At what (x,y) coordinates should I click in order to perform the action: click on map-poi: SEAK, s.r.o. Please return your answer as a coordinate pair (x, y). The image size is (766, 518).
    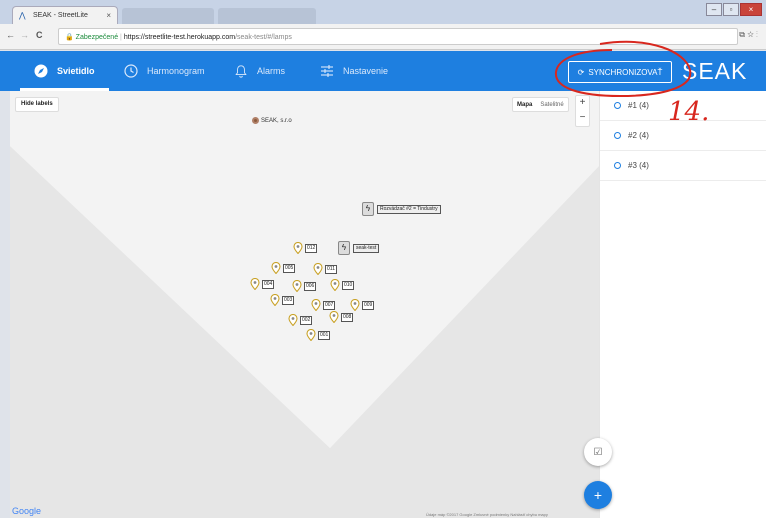
    Looking at the image, I should click on (272, 120).